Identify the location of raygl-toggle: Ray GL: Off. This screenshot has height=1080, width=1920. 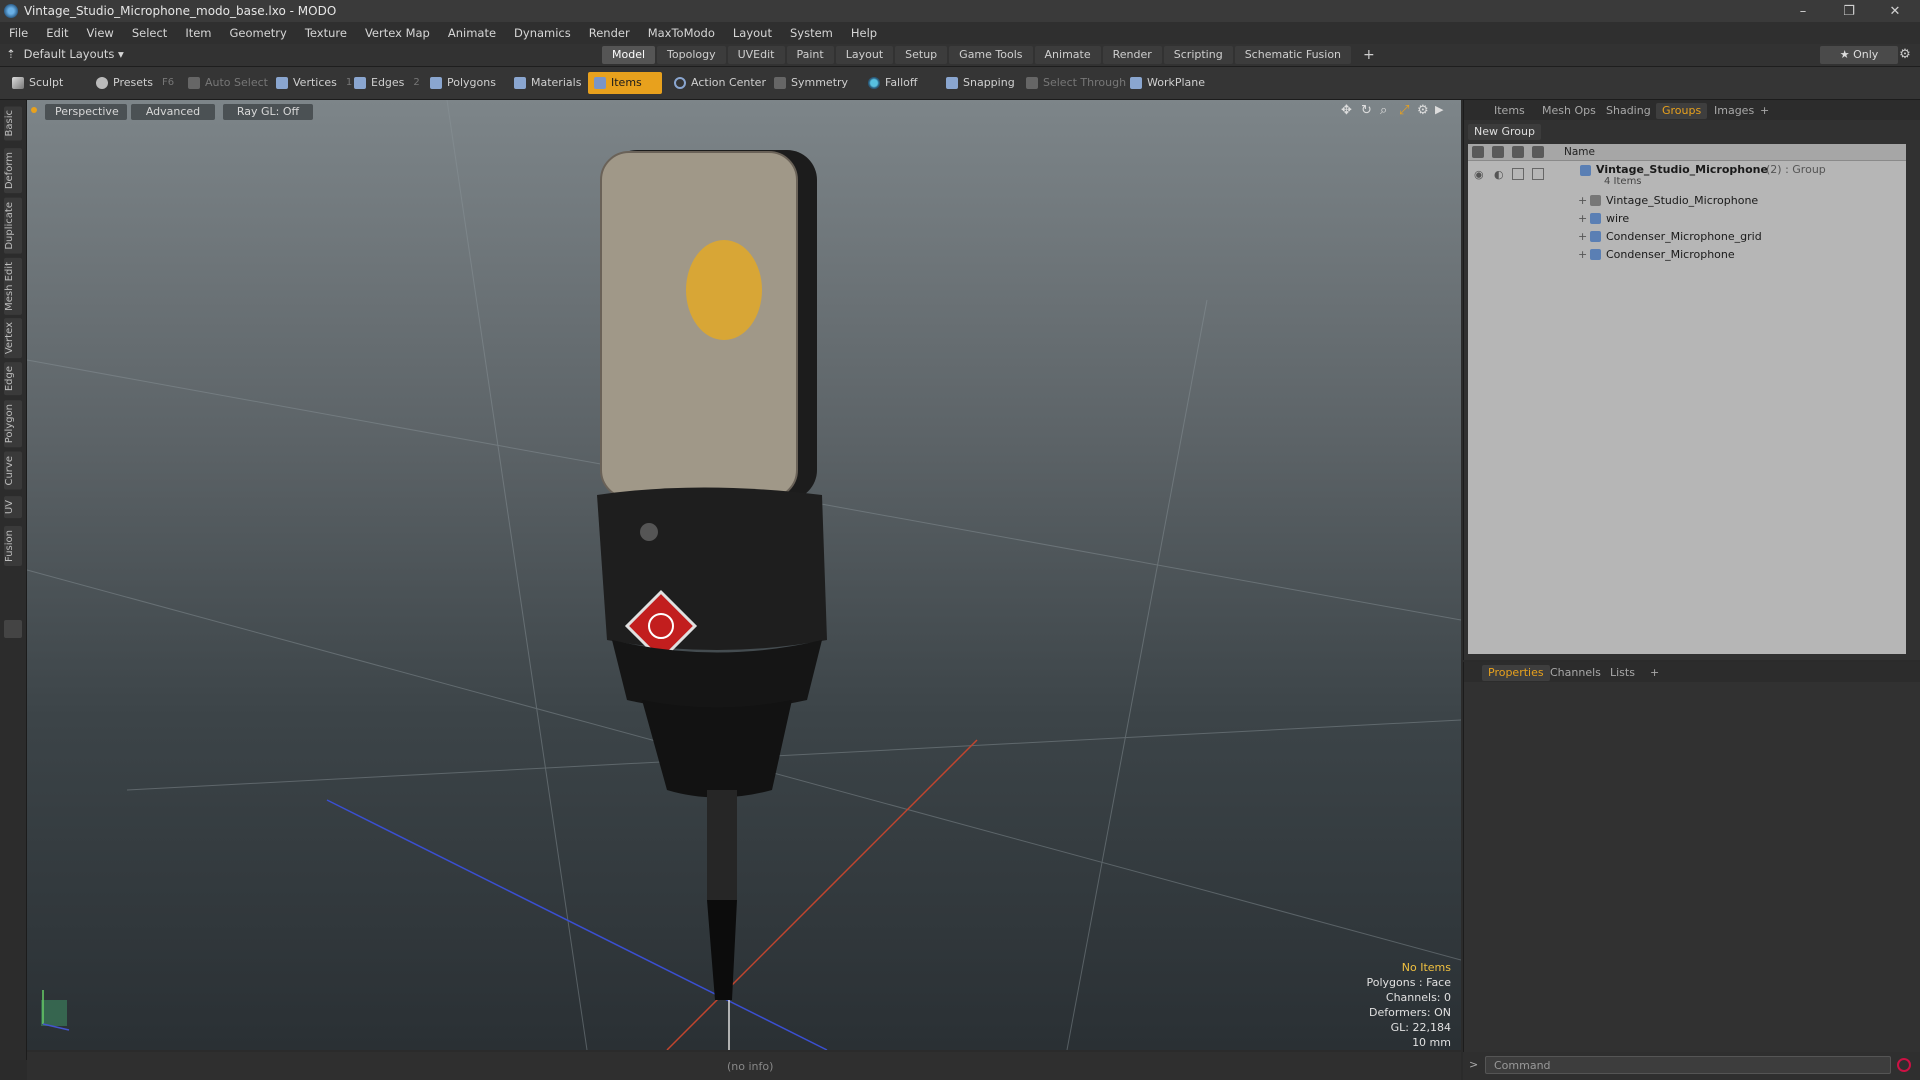
(268, 112).